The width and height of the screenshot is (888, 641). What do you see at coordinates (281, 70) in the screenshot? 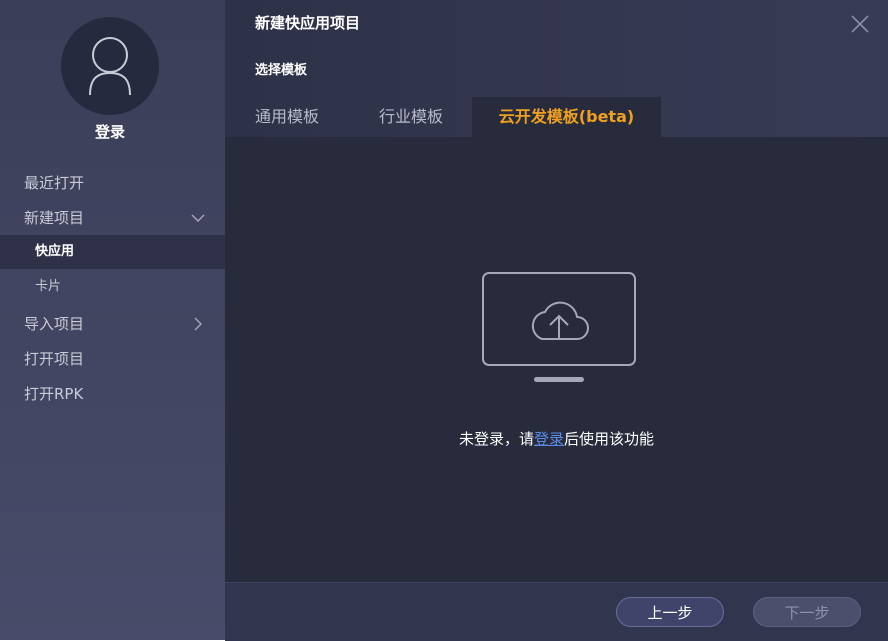
I see `section-label: 选择模板` at bounding box center [281, 70].